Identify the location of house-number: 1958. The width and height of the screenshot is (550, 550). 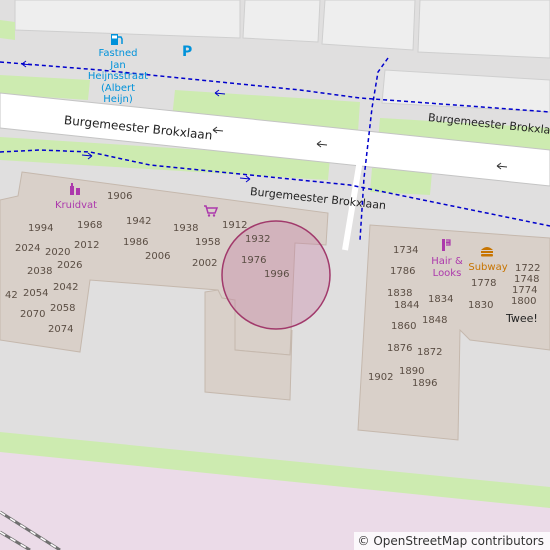
(208, 242).